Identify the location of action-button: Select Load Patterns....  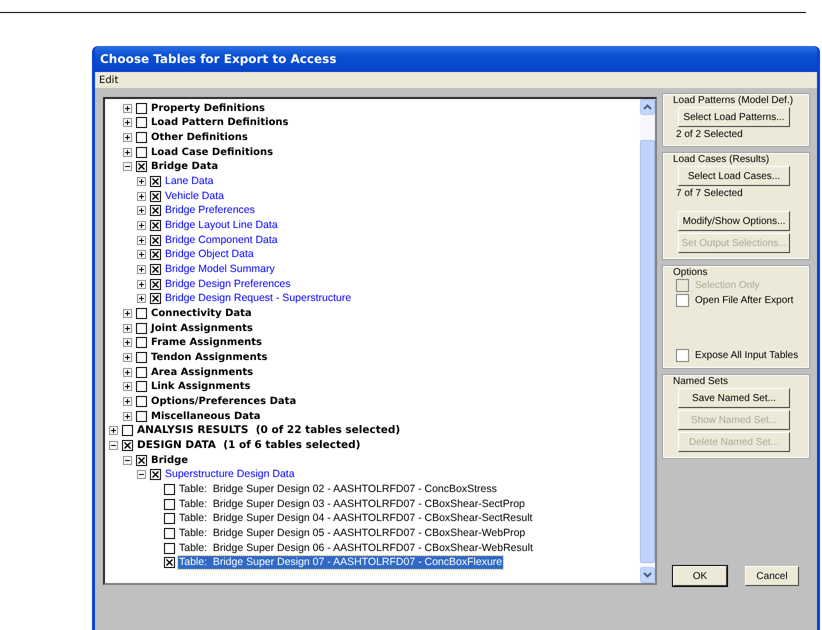
(734, 117).